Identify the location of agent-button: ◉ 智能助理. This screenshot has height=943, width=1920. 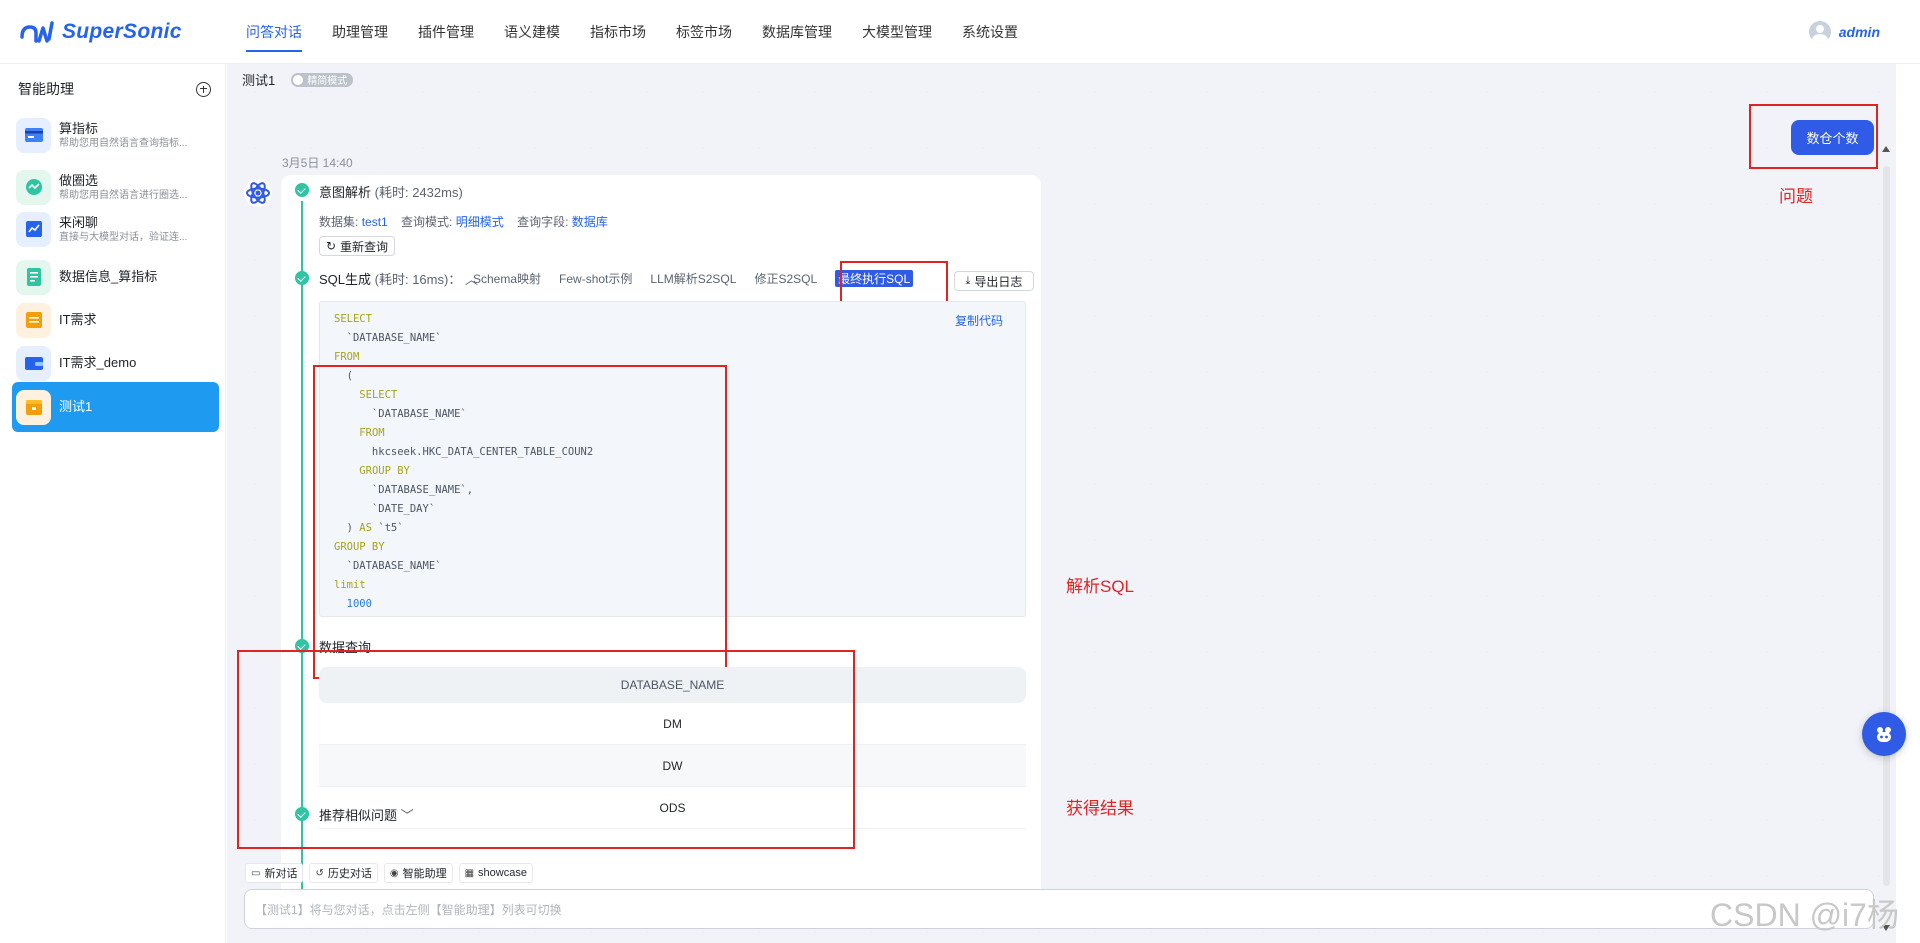
(418, 873).